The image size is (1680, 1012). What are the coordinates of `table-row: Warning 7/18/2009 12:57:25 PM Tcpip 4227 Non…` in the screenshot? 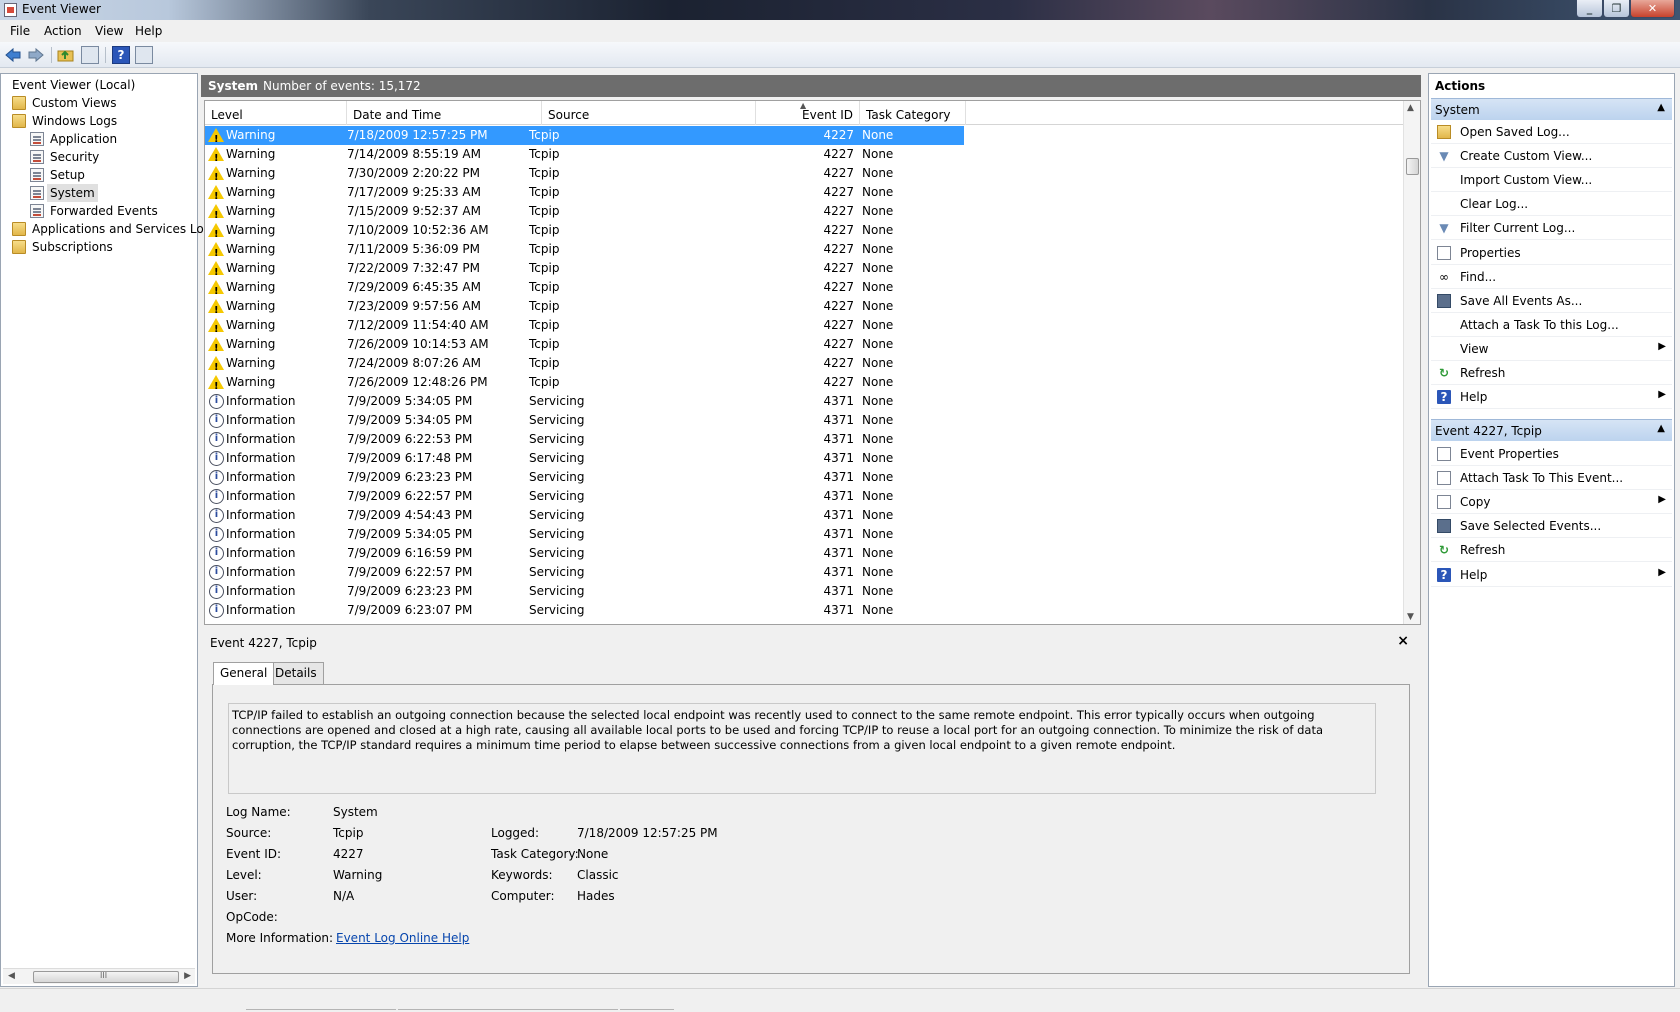 It's located at (805, 137).